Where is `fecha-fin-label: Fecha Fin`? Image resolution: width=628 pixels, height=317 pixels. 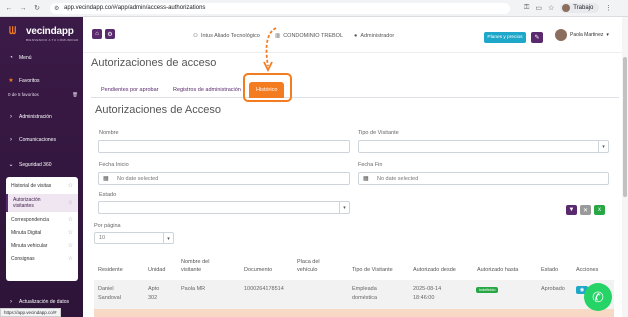 fecha-fin-label: Fecha Fin is located at coordinates (370, 165).